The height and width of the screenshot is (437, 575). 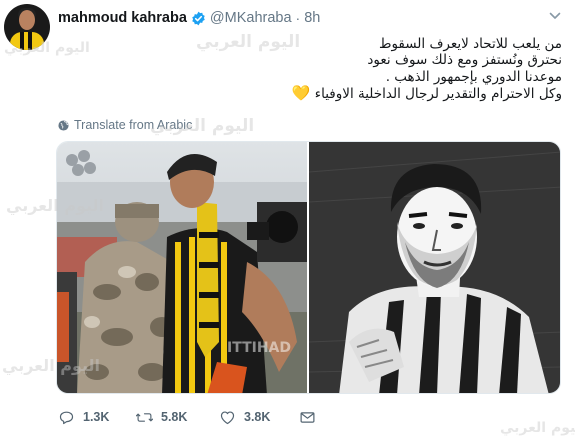 What do you see at coordinates (473, 76) in the screenshot?
I see `tweet-text-line: موعدنا الدوري بإجمهور الذهب .` at bounding box center [473, 76].